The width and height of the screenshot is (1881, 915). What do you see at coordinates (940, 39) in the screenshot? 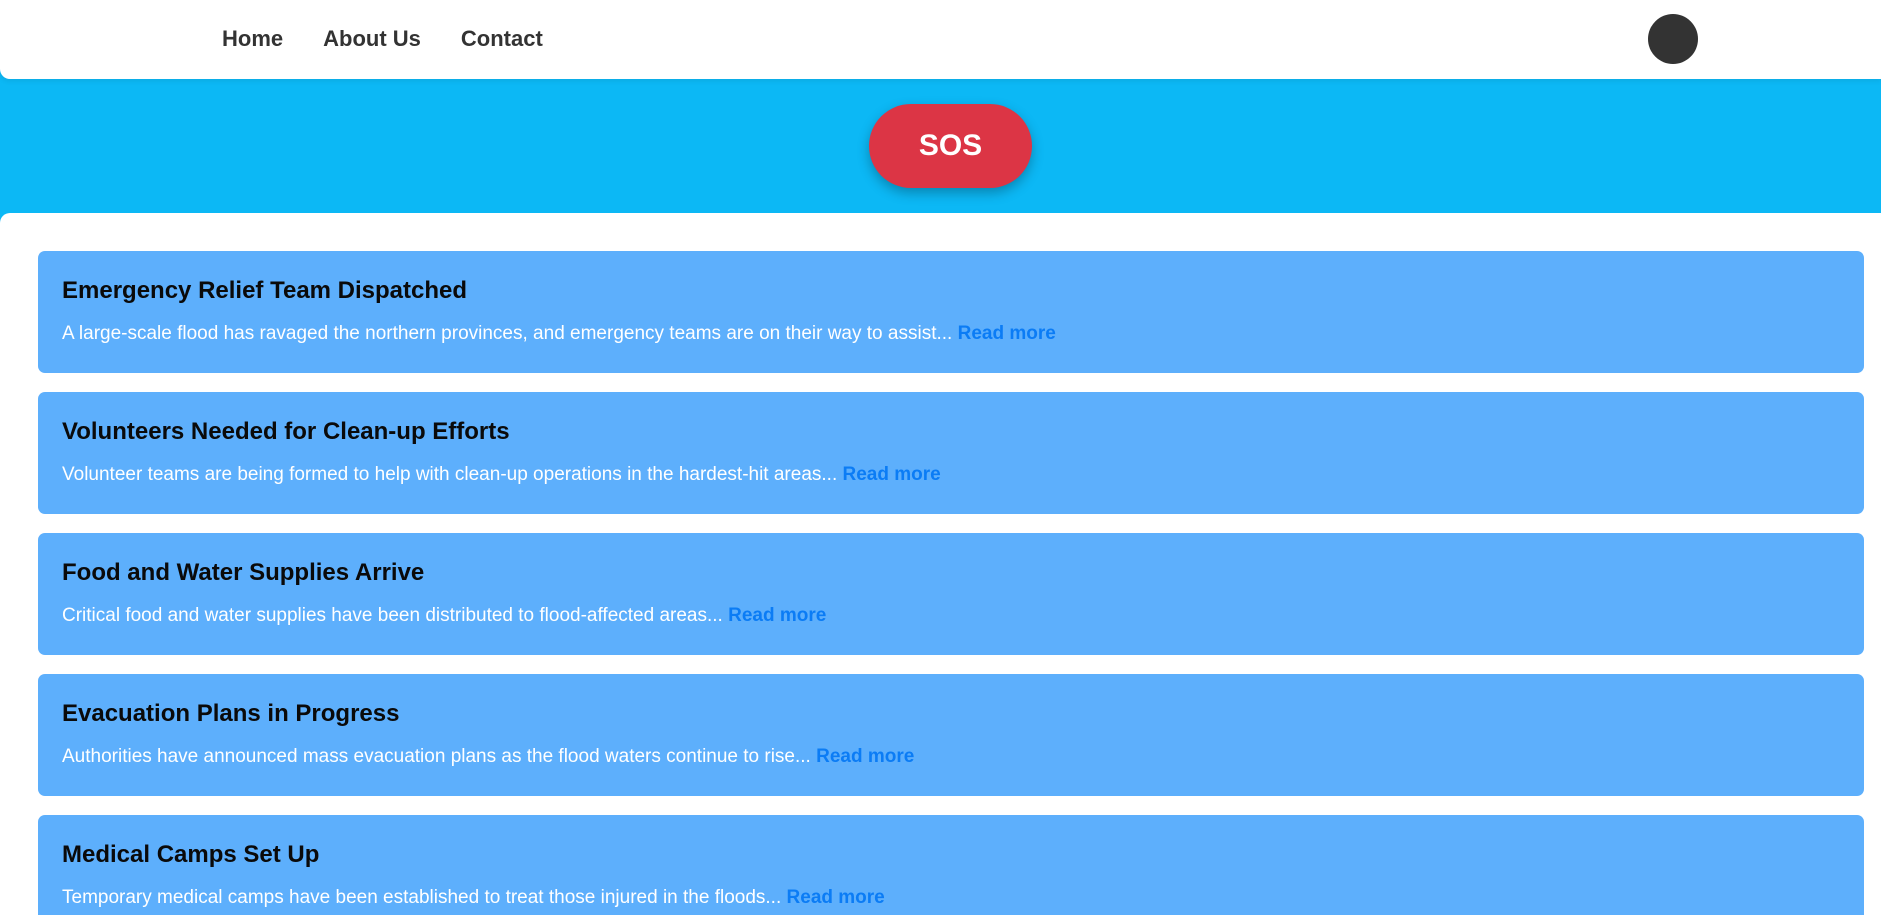
I see `top-navbar: Home About Us Contact` at bounding box center [940, 39].